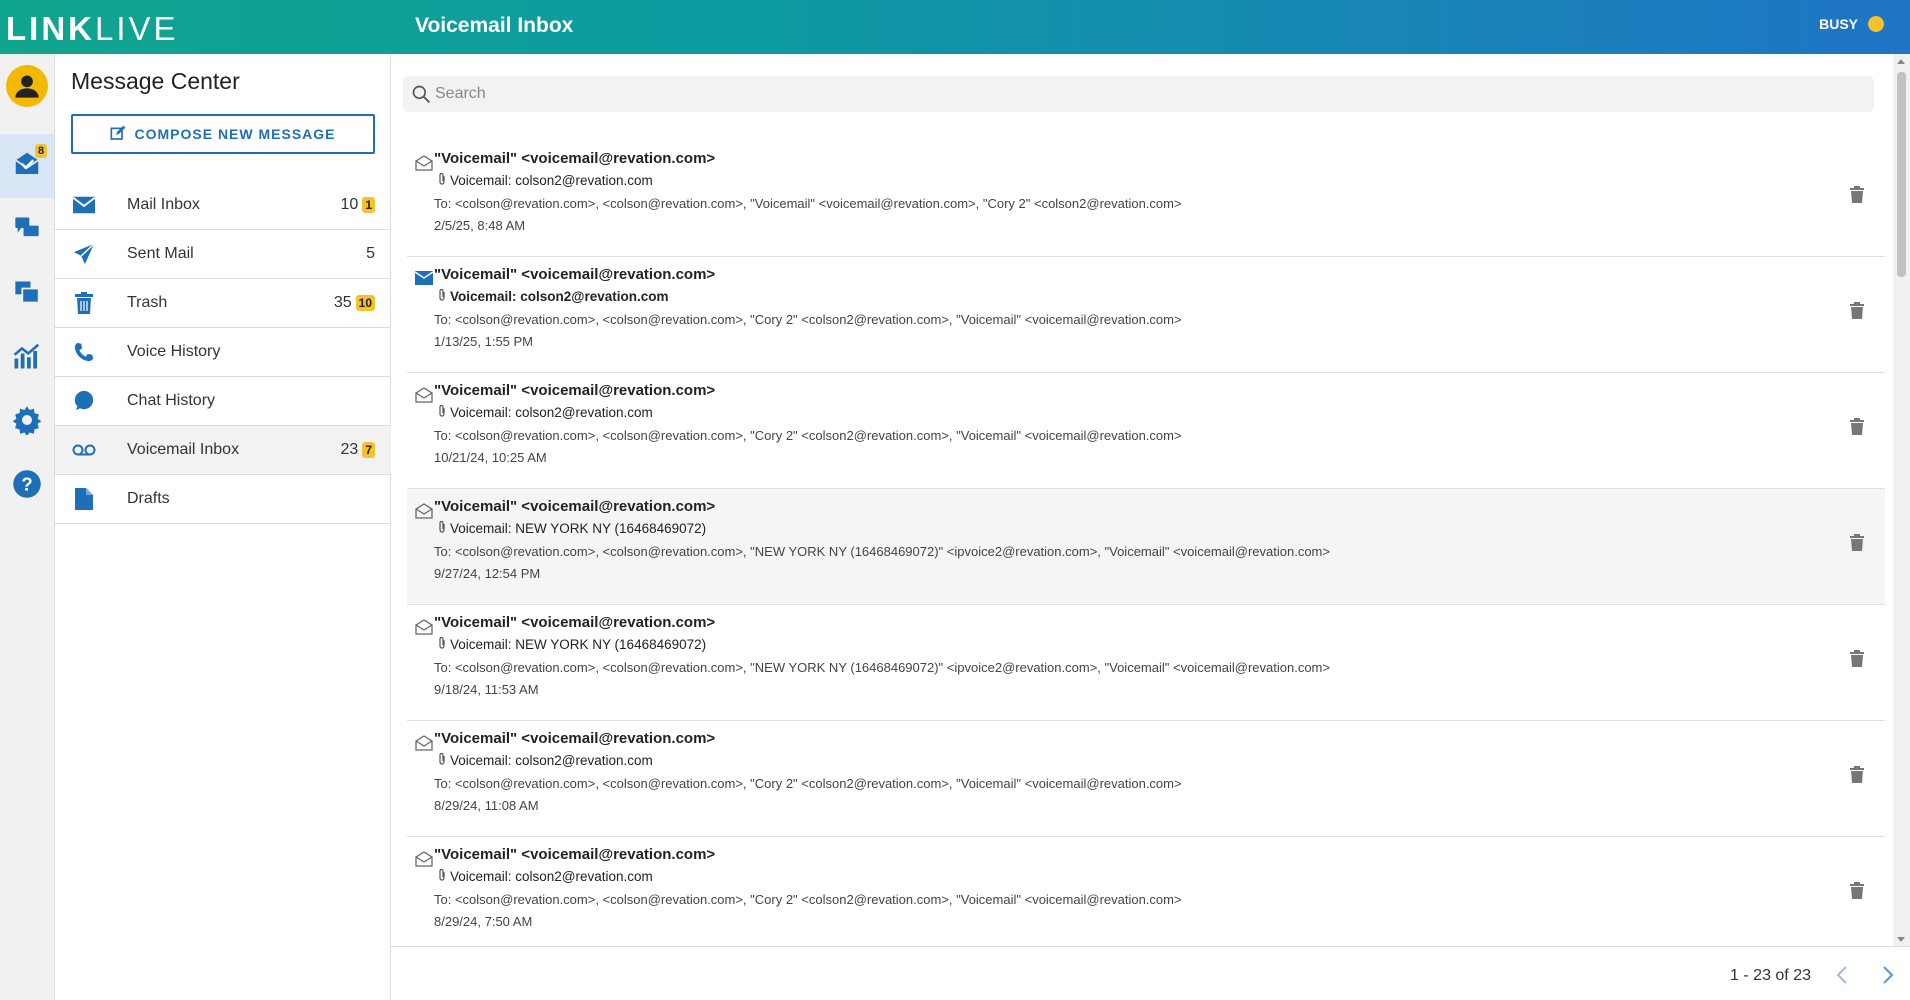  I want to click on rail-messages: 8, so click(27, 166).